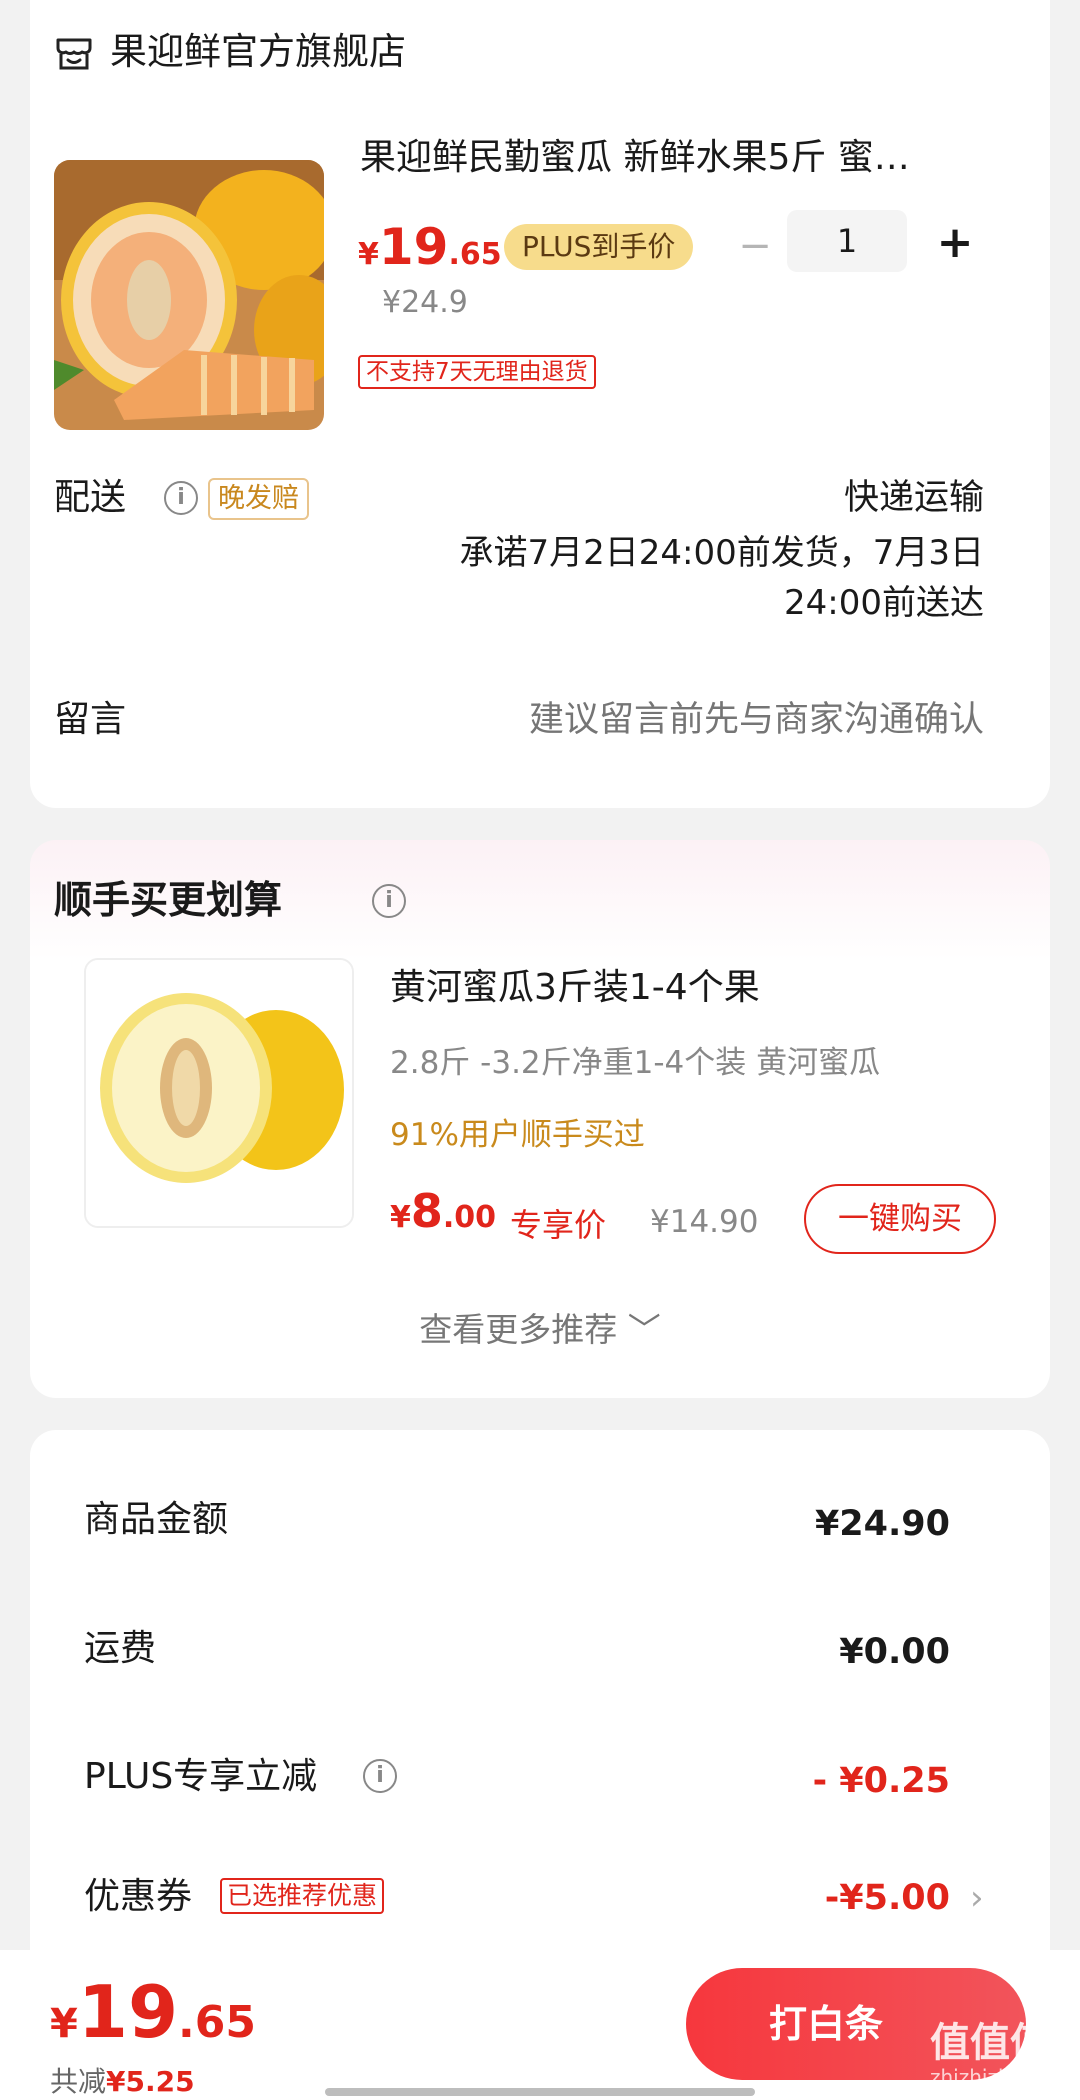 This screenshot has height=2100, width=1080. What do you see at coordinates (575, 988) in the screenshot?
I see `recommend-item-title: 黄河蜜瓜3斤装1-4个果` at bounding box center [575, 988].